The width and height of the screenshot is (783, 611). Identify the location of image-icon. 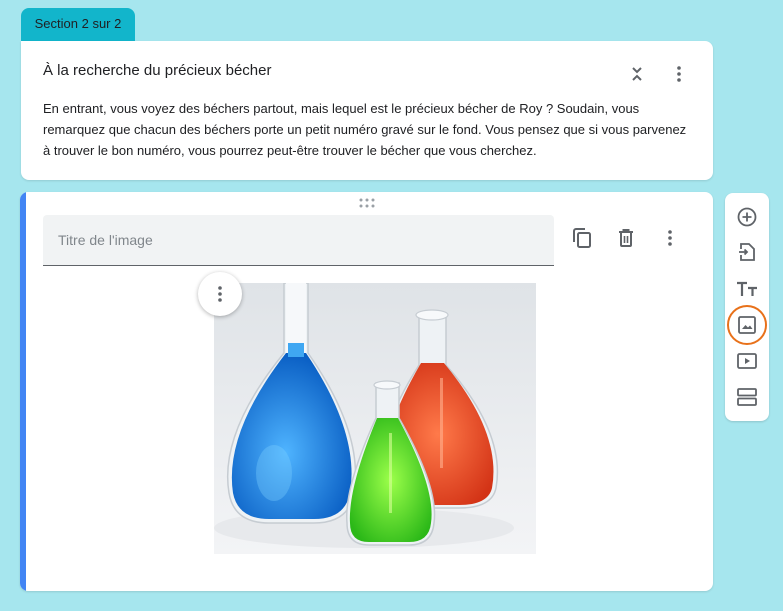
(747, 325).